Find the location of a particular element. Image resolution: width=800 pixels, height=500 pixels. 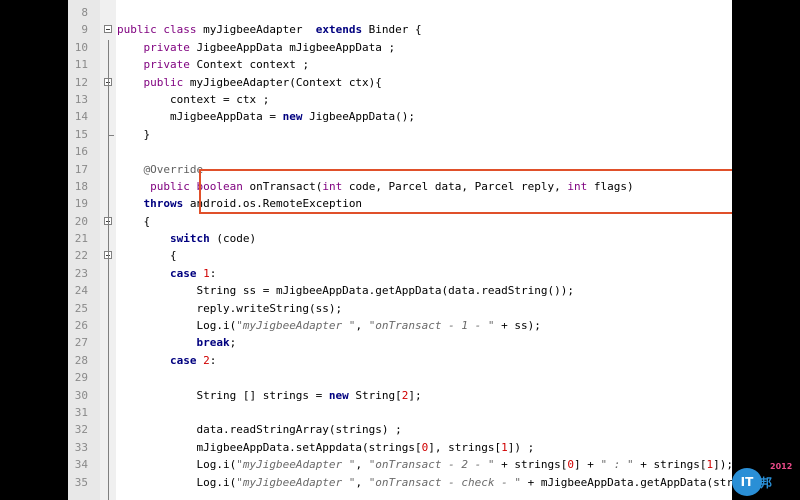

code-text: { is located at coordinates (147, 255).